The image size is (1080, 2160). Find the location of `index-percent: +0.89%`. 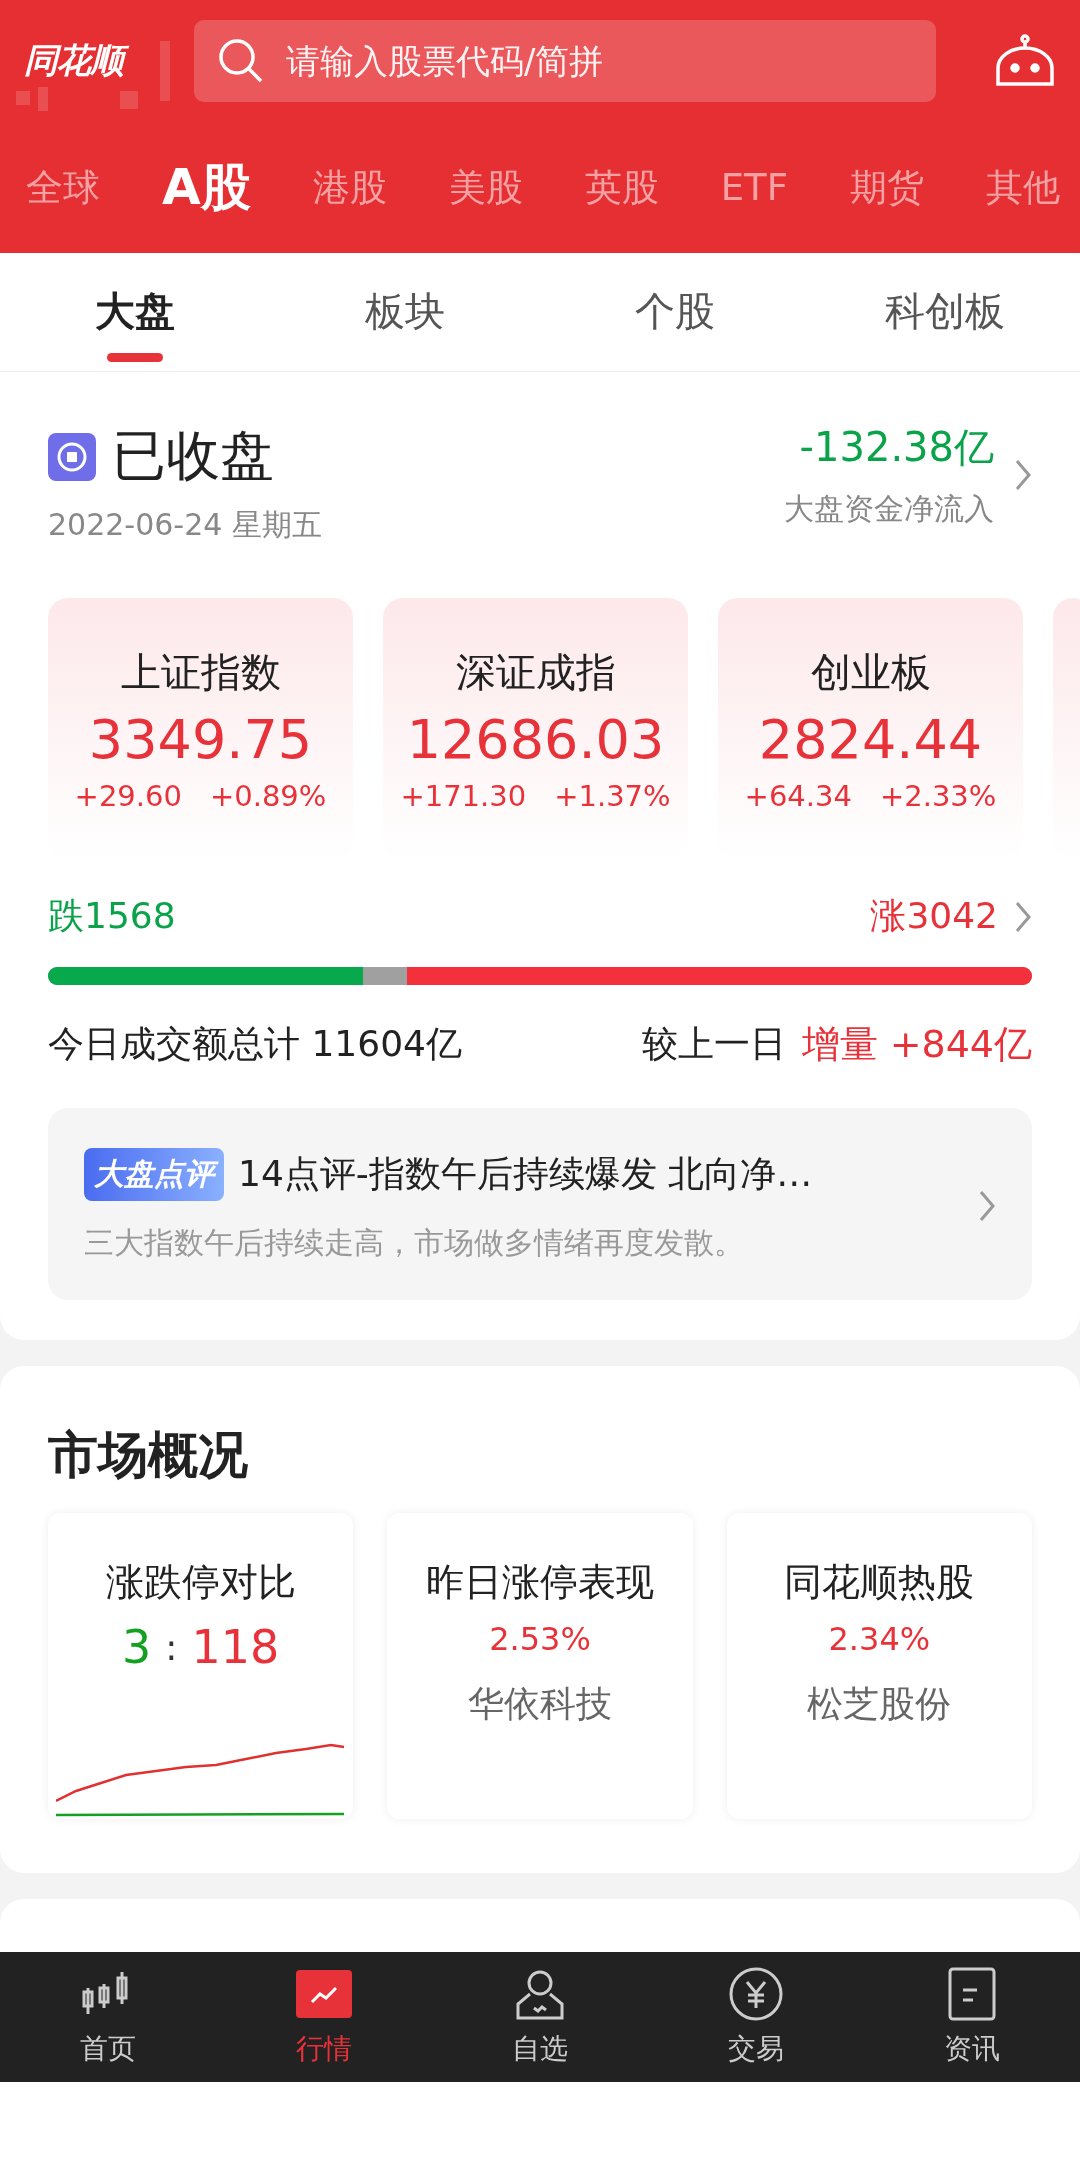

index-percent: +0.89% is located at coordinates (268, 796).